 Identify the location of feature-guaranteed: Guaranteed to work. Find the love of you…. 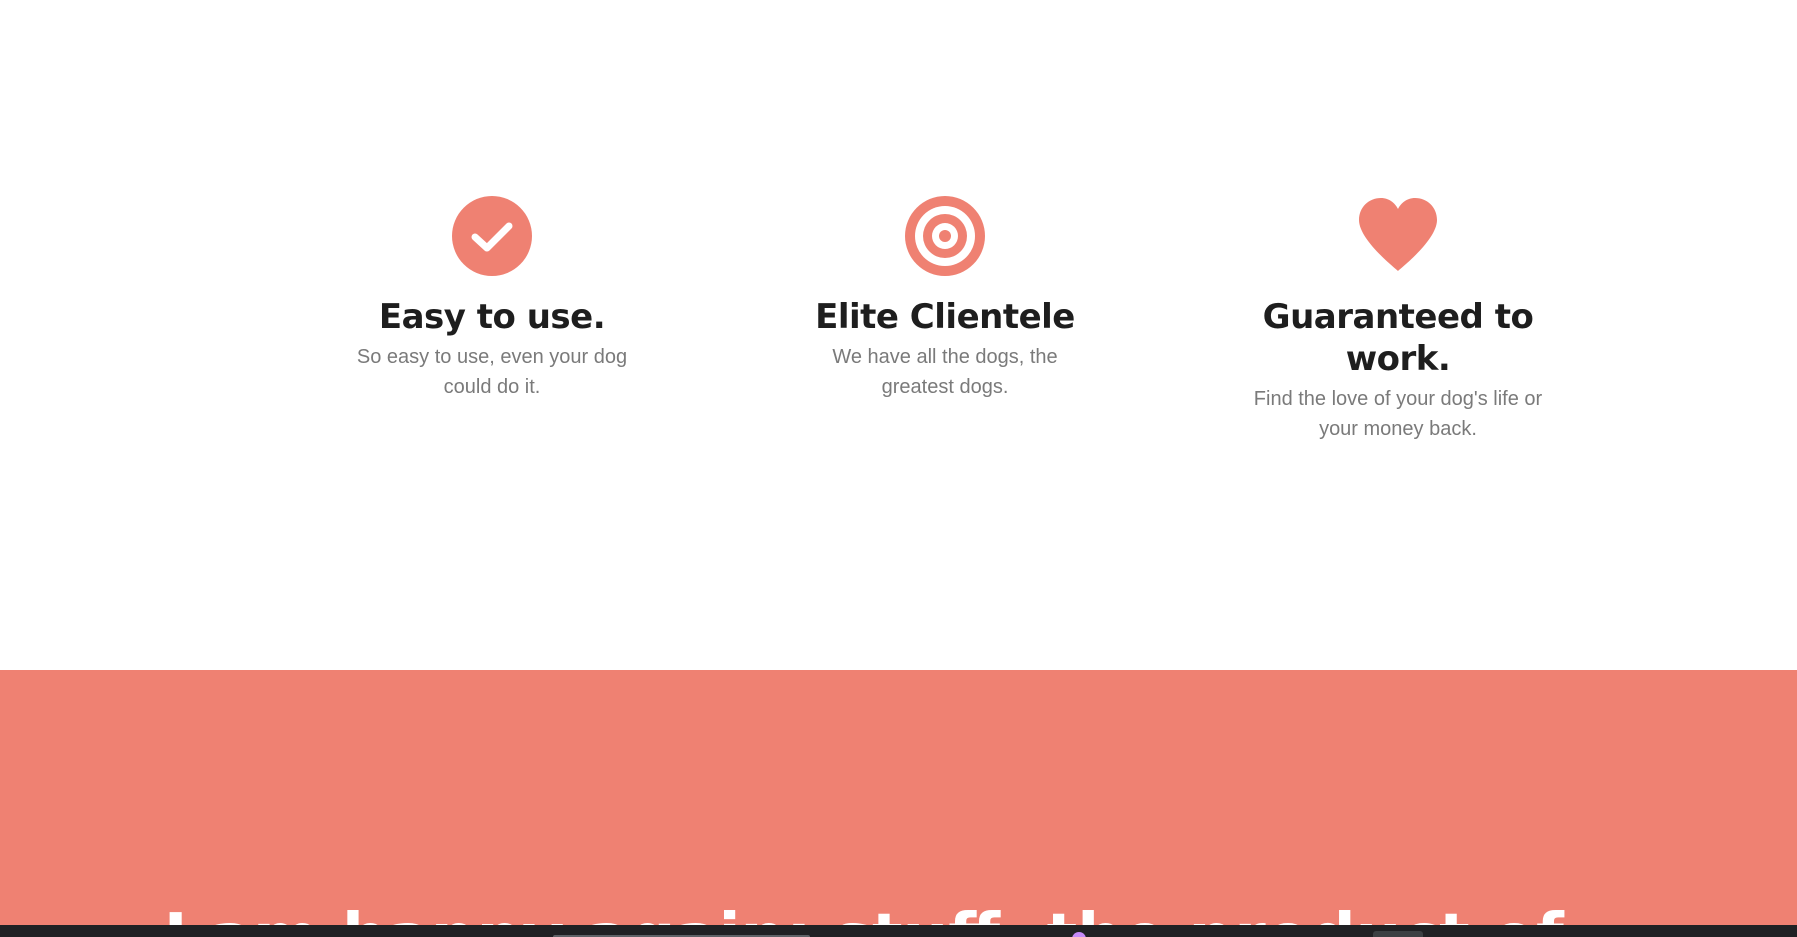
(1398, 319).